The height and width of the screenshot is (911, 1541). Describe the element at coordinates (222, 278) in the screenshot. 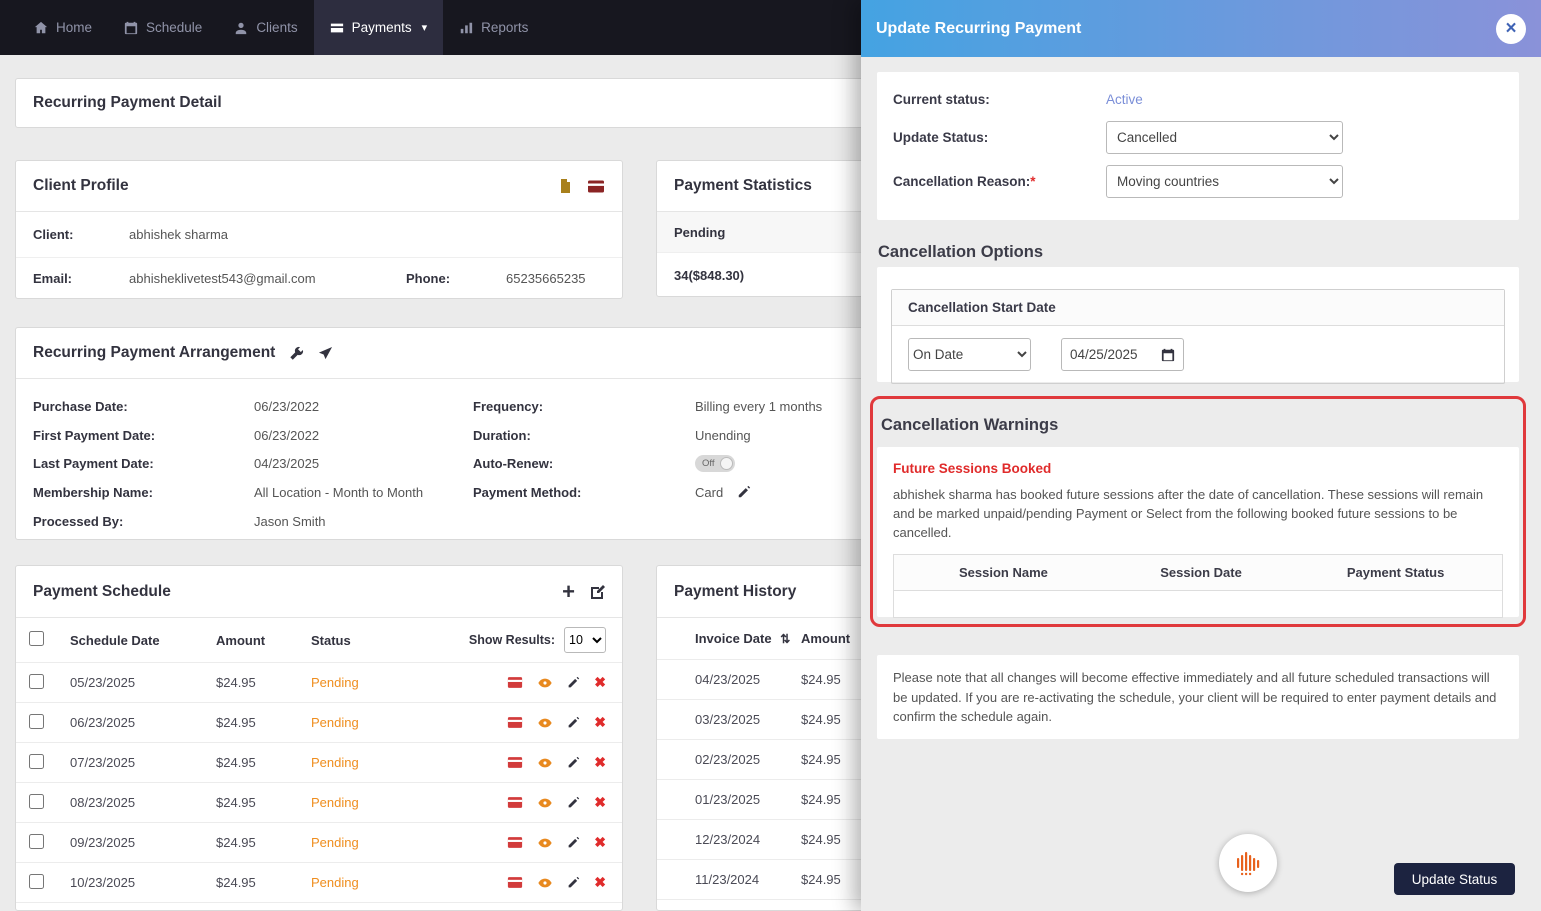

I see `email-value: abhisheklivetest543@gmail.com` at that location.